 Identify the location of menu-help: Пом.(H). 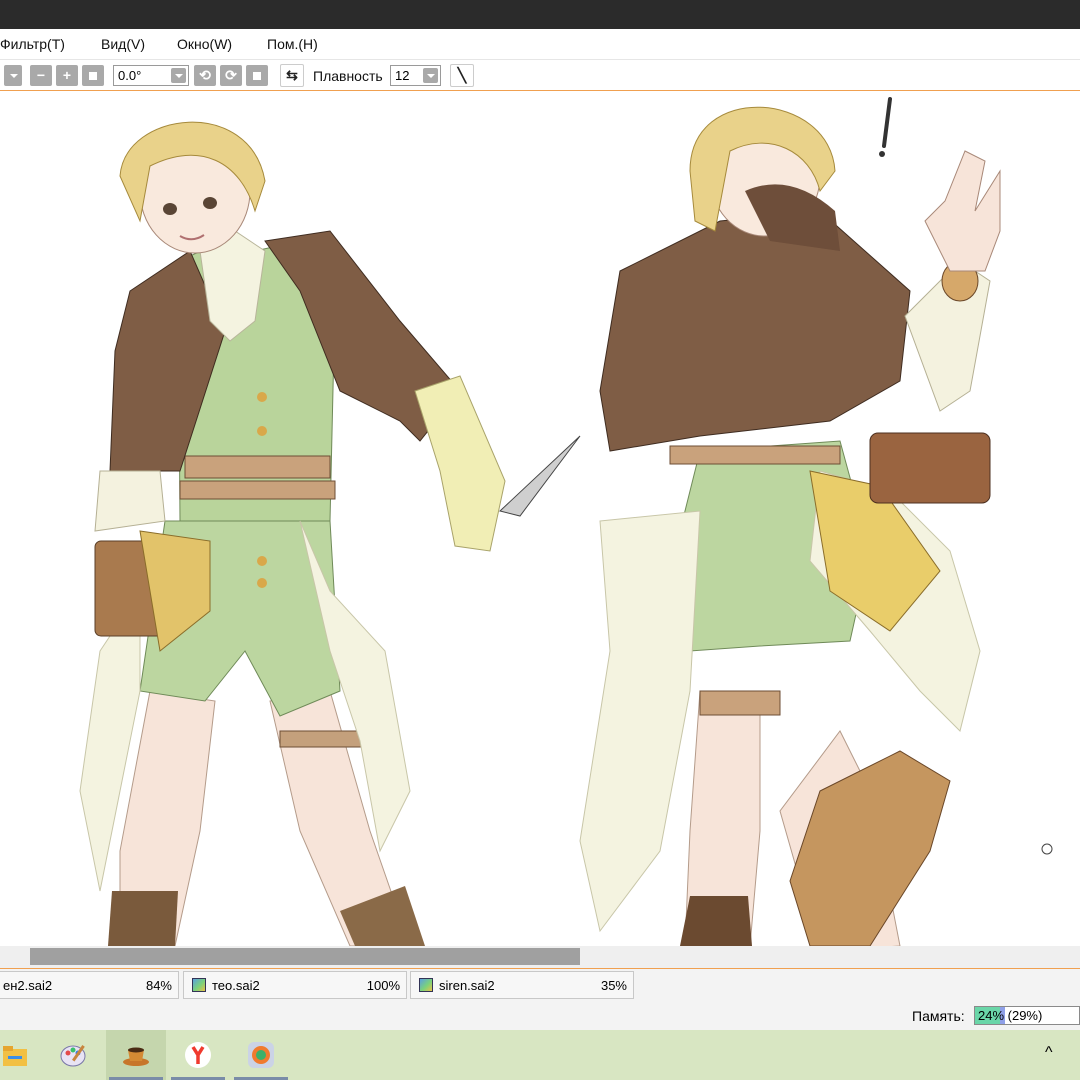
(292, 44).